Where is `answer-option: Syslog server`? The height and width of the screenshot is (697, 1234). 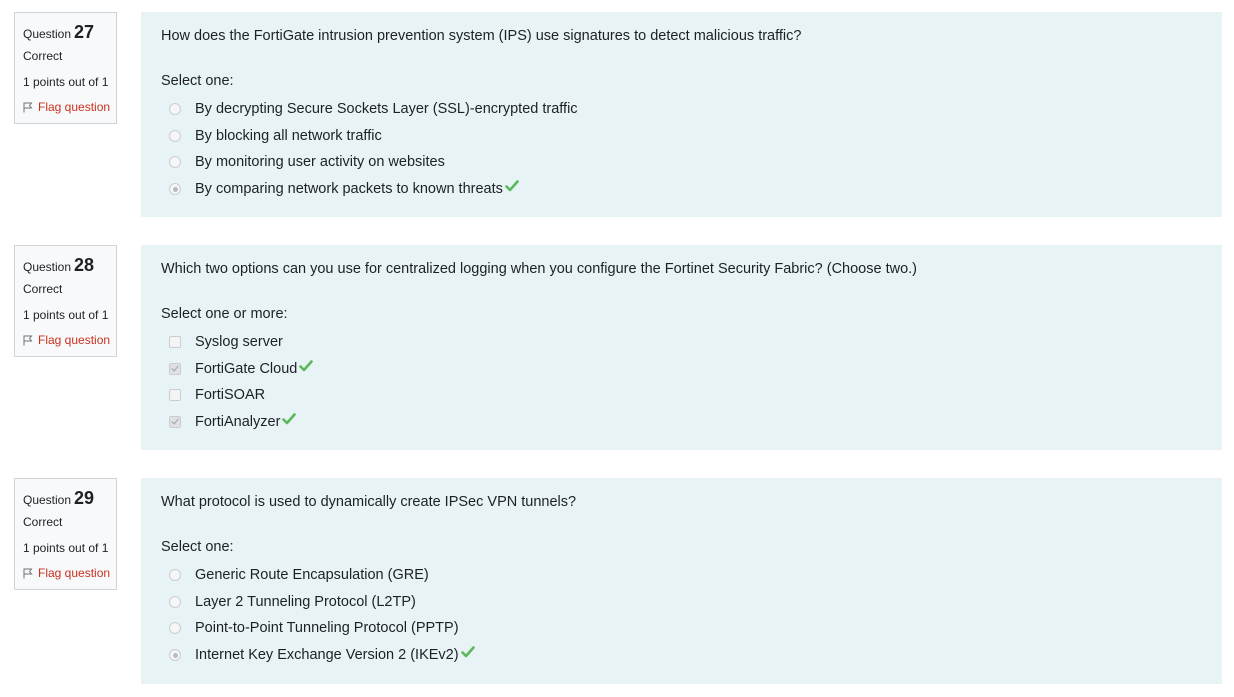
answer-option: Syslog server is located at coordinates (681, 342).